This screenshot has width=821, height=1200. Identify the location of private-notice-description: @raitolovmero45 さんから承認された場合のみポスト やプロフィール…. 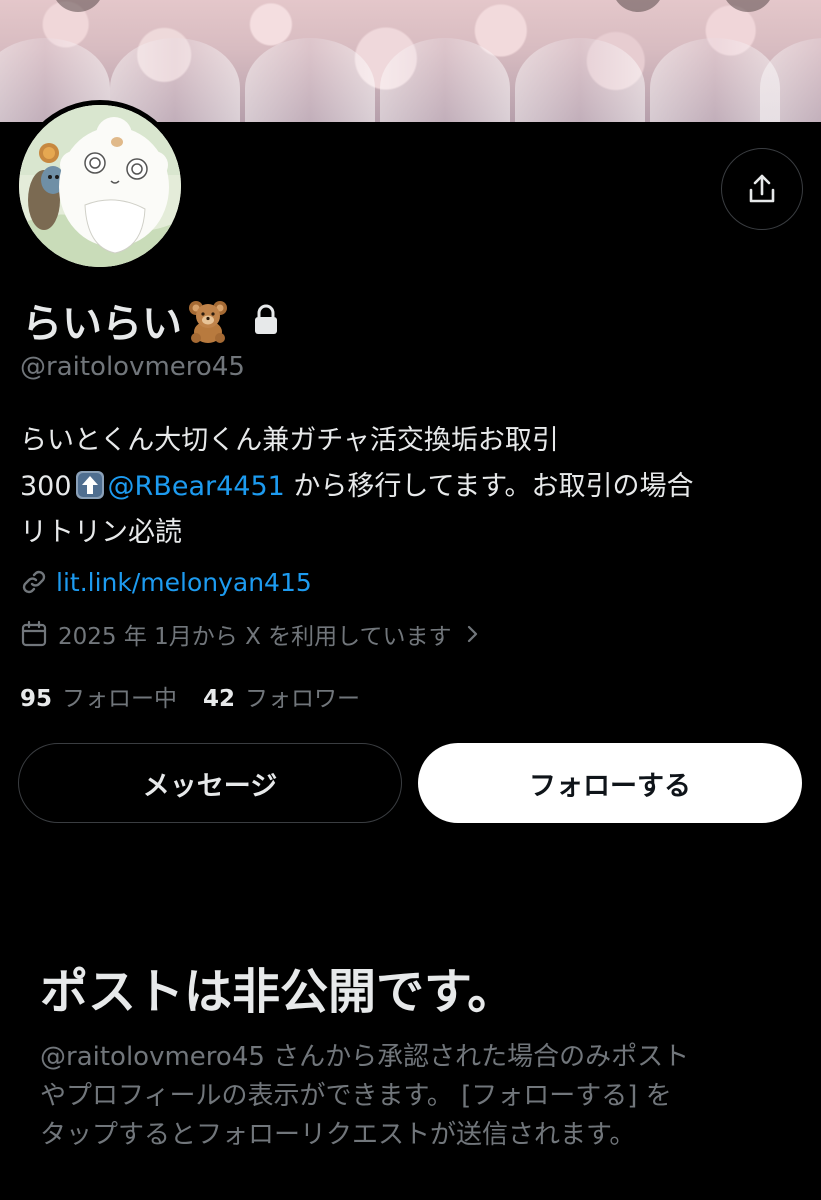
(420, 1096).